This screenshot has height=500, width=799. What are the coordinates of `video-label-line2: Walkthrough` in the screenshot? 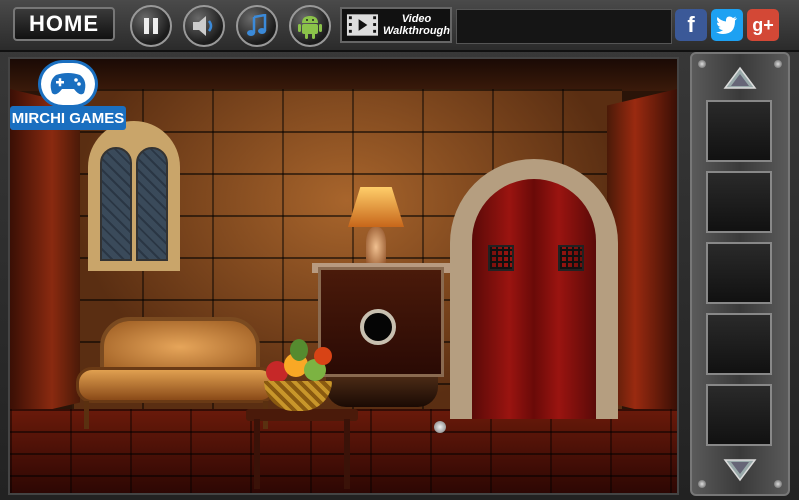 It's located at (416, 31).